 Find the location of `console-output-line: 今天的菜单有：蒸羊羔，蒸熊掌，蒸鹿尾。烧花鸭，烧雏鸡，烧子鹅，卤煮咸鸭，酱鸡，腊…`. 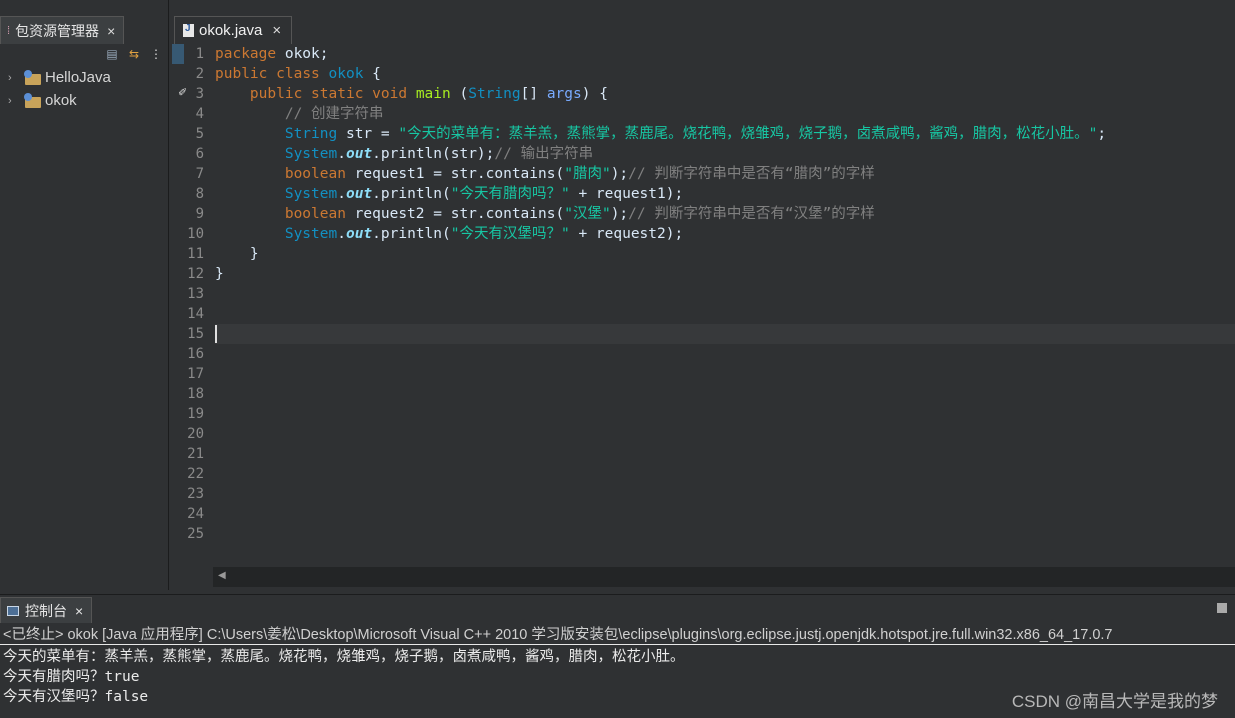

console-output-line: 今天的菜单有：蒸羊羔，蒸熊掌，蒸鹿尾。烧花鸭，烧雏鸡，烧子鹅，卤煮咸鸭，酱鸡，腊… is located at coordinates (344, 657).